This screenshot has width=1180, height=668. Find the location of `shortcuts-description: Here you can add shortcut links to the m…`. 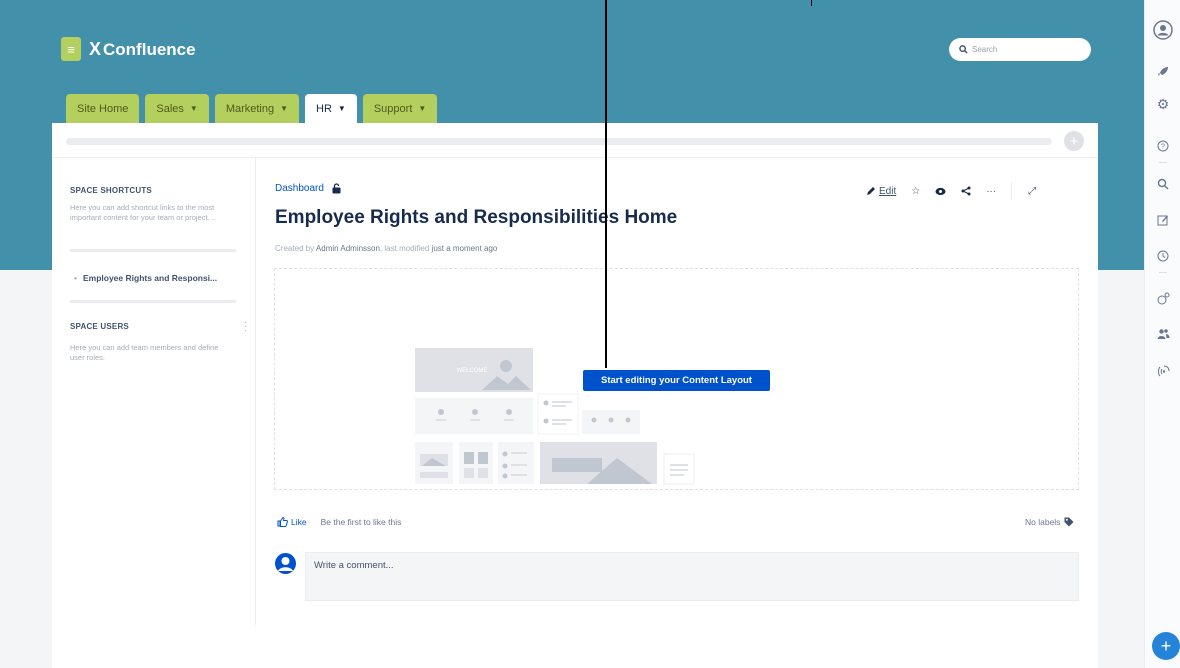

shortcuts-description: Here you can add shortcut links to the m… is located at coordinates (143, 212).